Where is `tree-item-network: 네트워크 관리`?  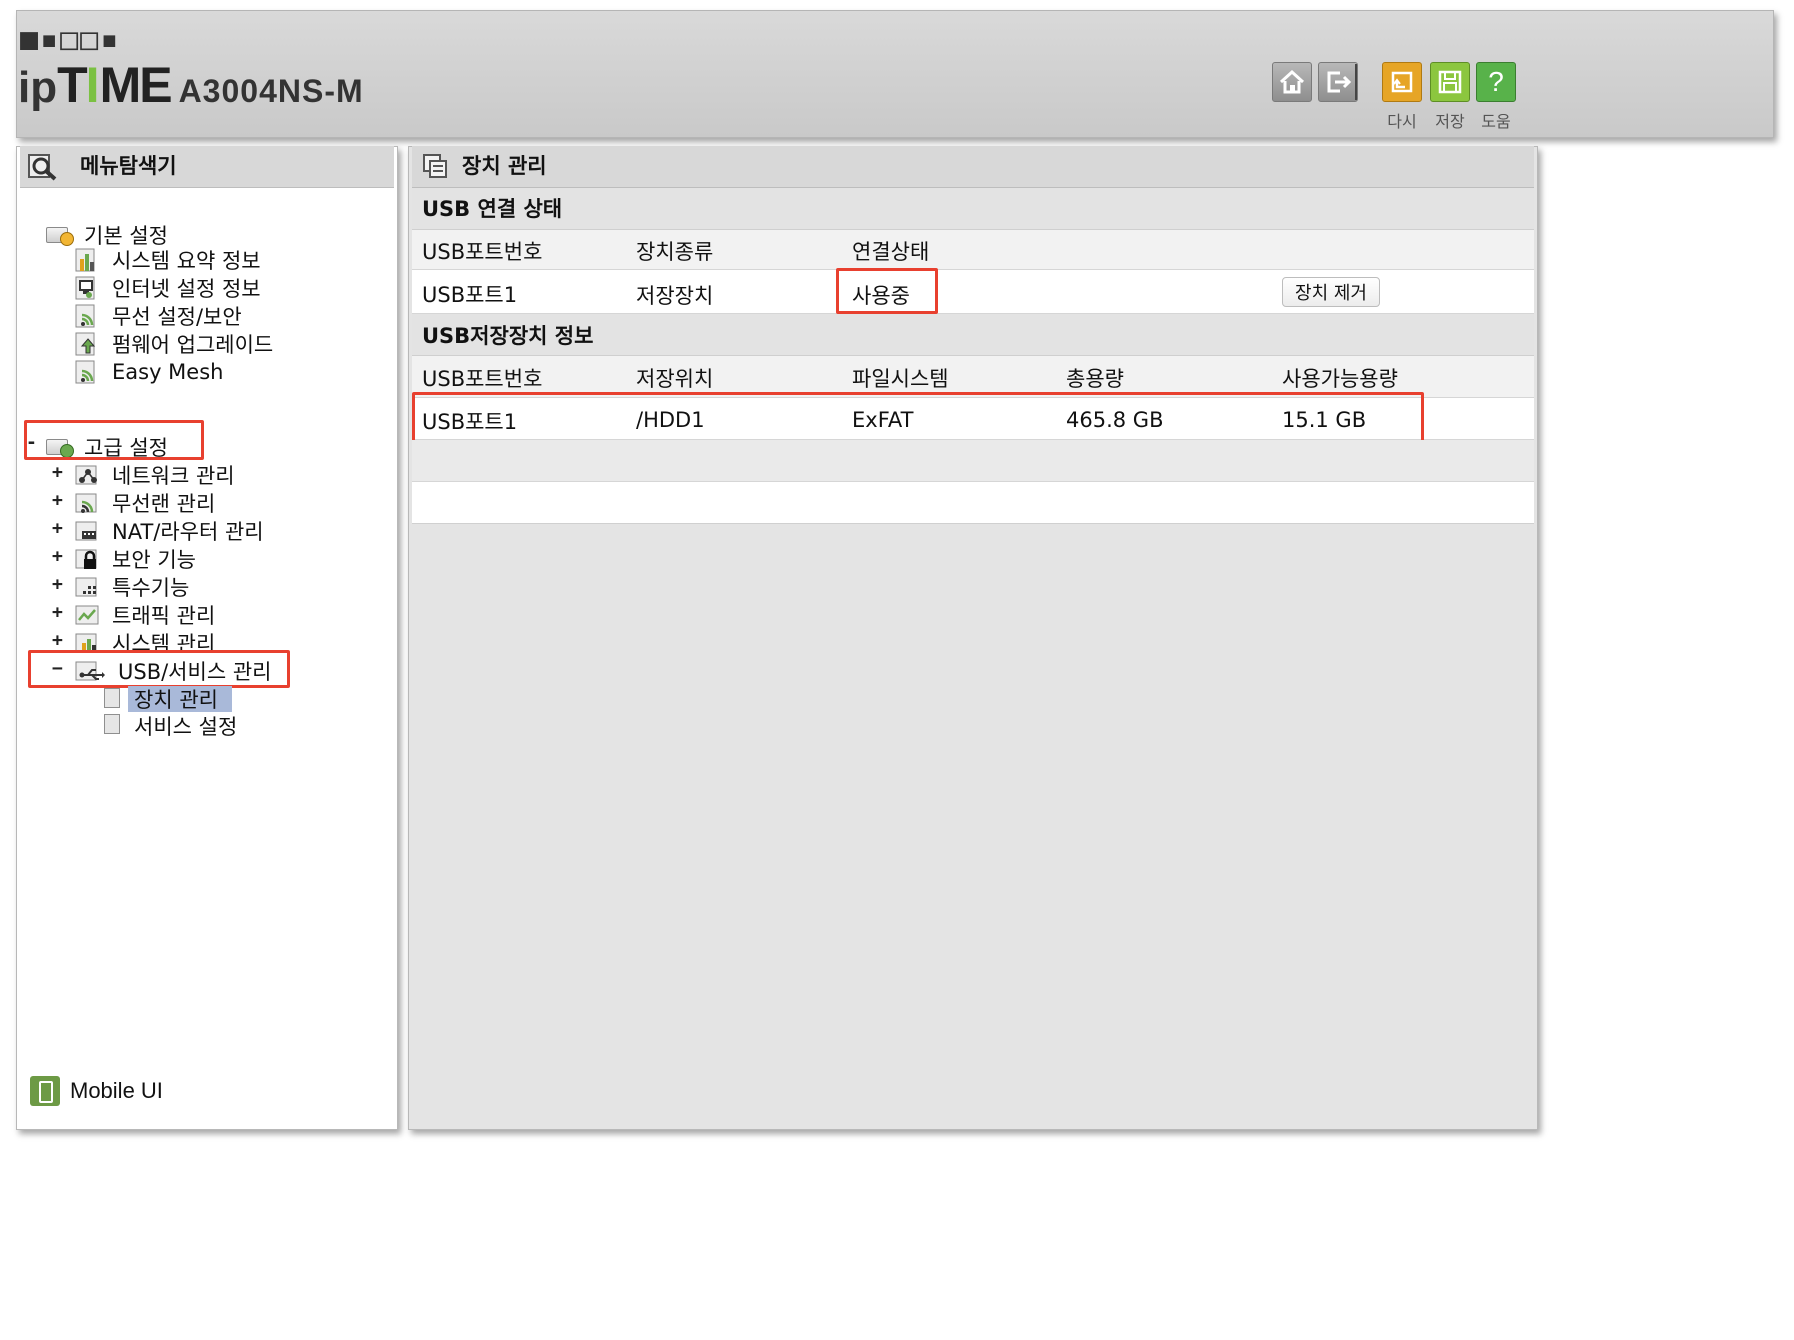
tree-item-network: 네트워크 관리 is located at coordinates (154, 475).